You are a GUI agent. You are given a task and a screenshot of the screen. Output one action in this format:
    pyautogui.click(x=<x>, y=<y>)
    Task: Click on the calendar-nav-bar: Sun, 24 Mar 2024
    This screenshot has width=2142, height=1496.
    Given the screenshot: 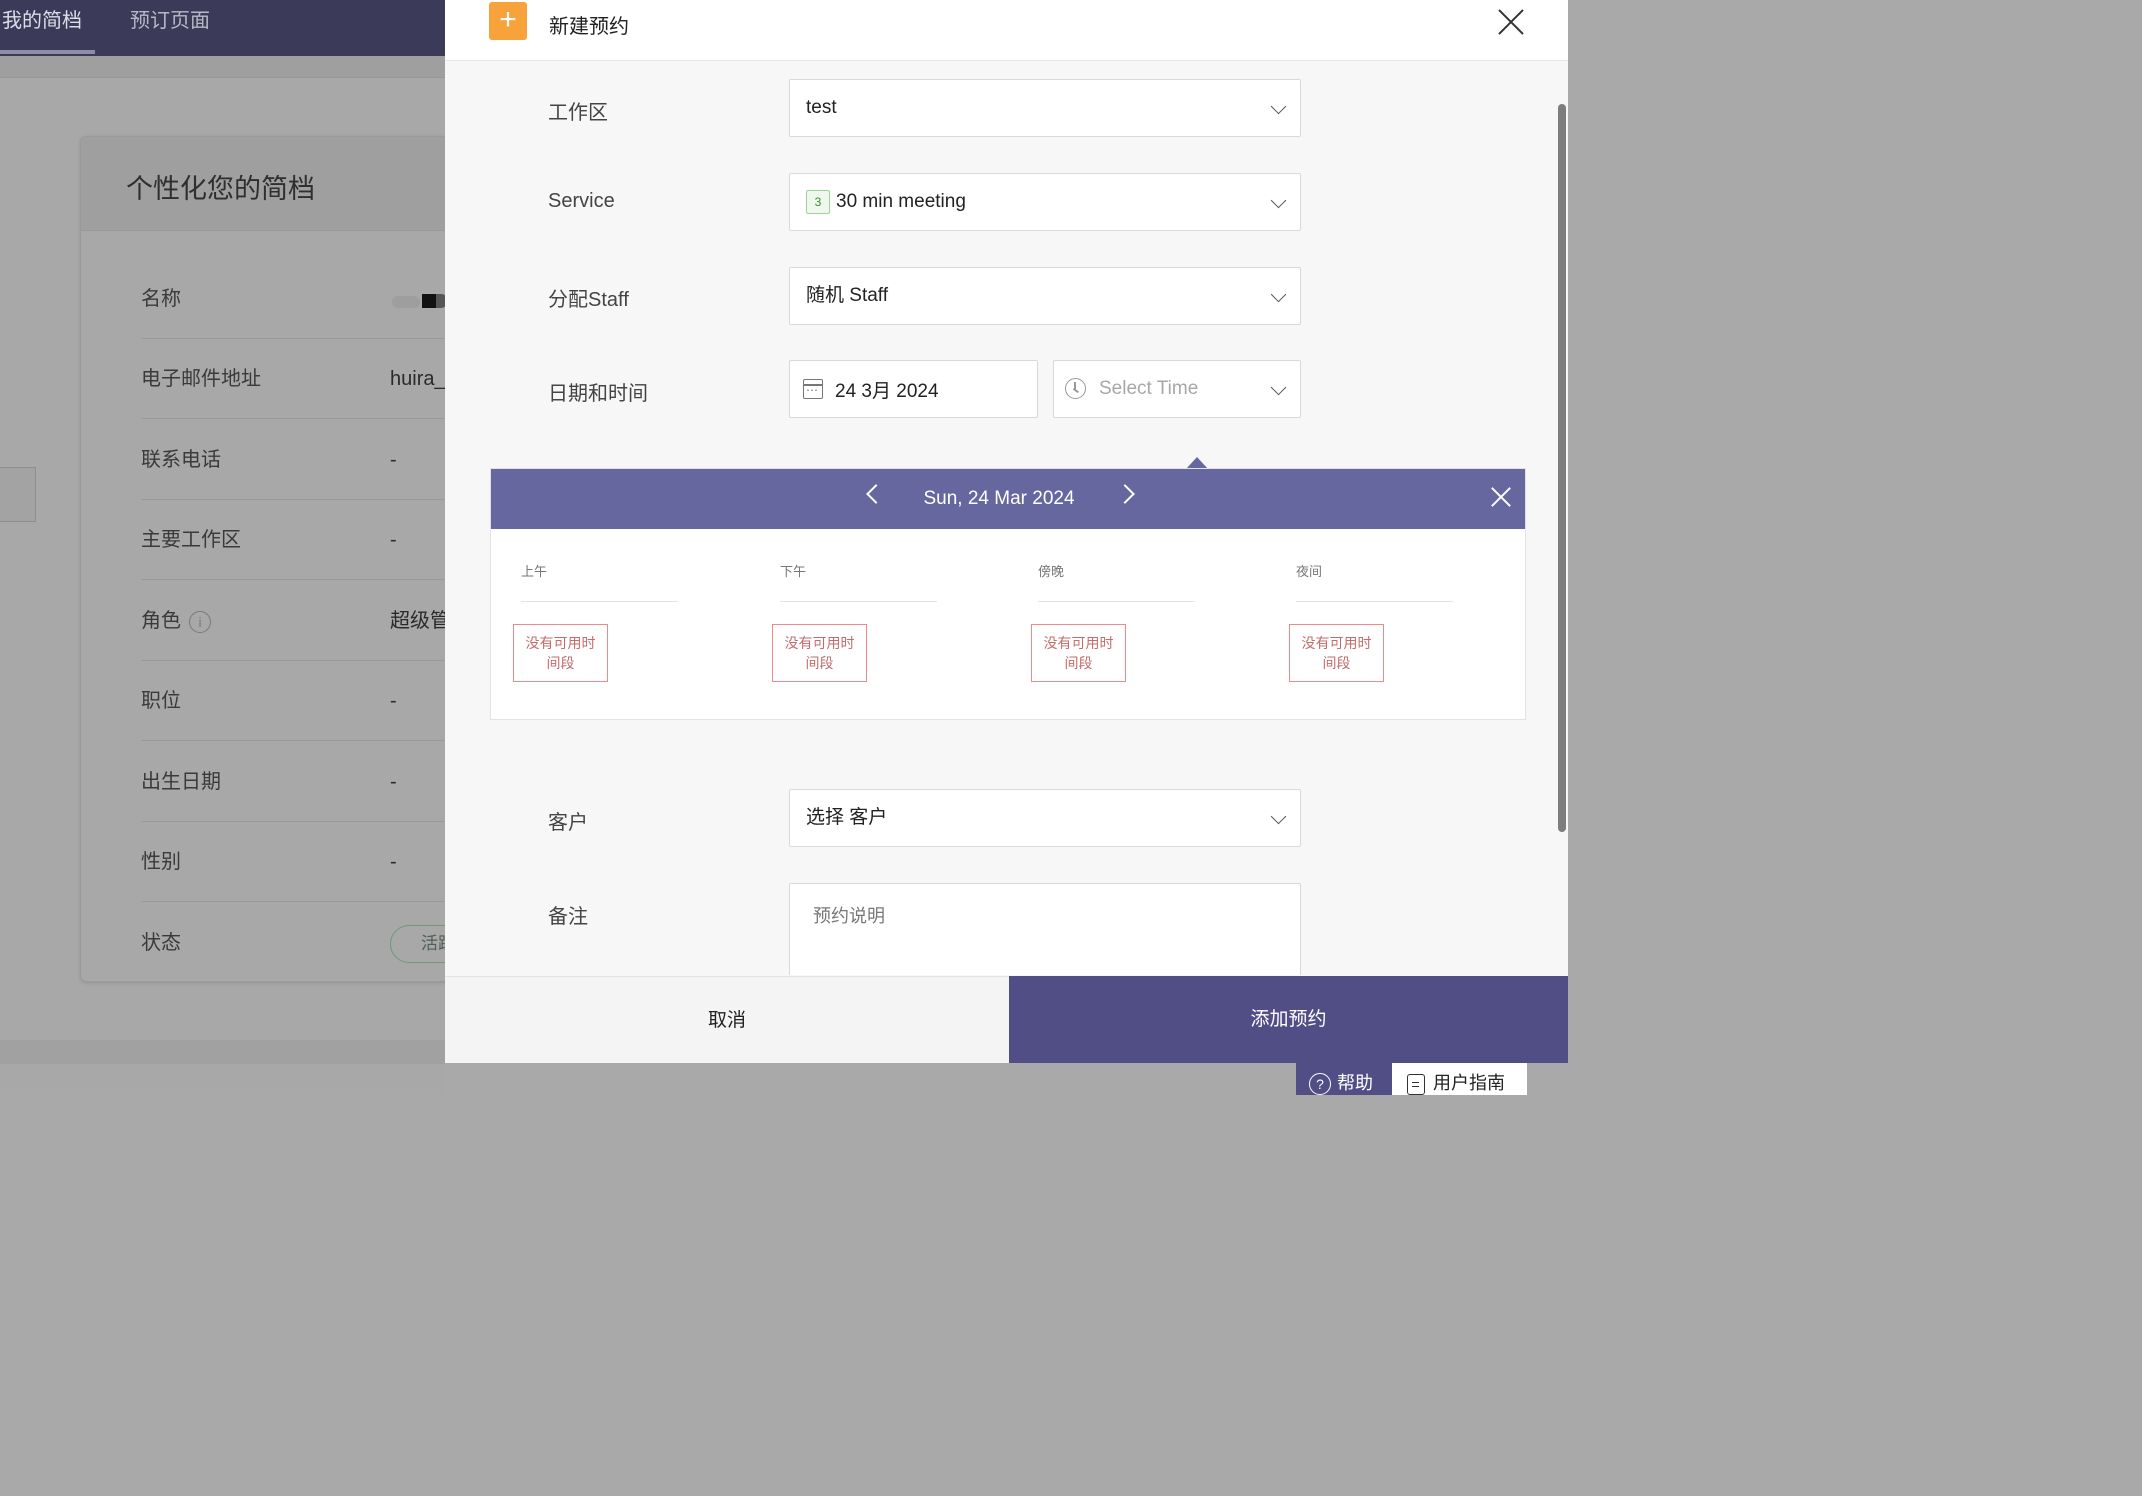 What is the action you would take?
    pyautogui.click(x=1008, y=499)
    